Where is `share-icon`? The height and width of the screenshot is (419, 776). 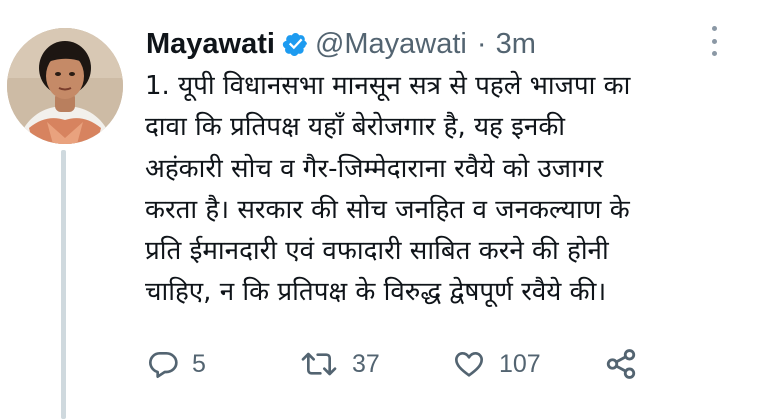
share-icon is located at coordinates (621, 364).